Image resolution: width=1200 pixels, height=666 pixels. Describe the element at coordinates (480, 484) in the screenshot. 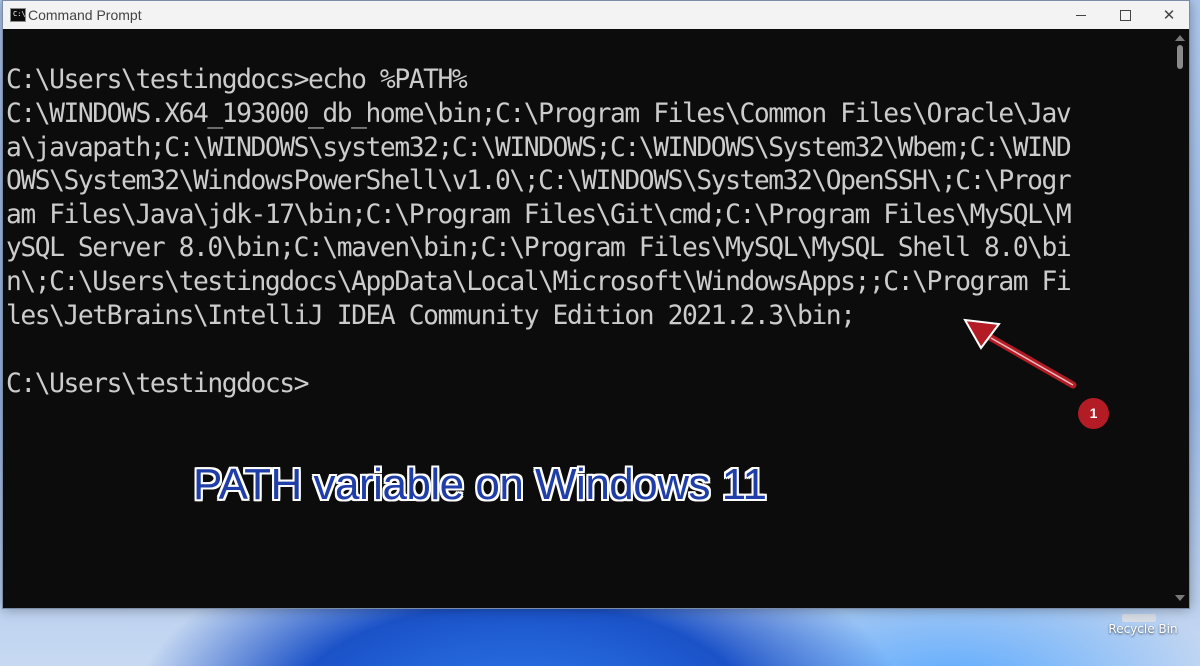

I see `caption-text: PATH variable on Windows 11` at that location.